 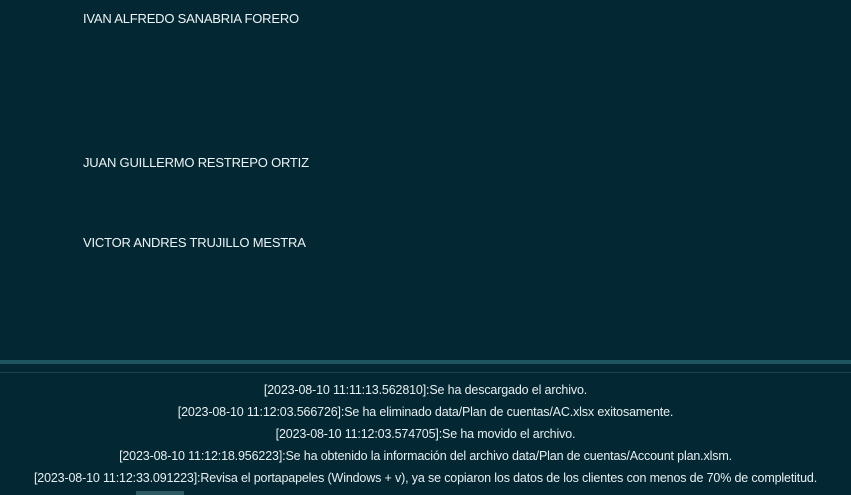 I want to click on horizontal-scrollbar-thumb, so click(x=160, y=493).